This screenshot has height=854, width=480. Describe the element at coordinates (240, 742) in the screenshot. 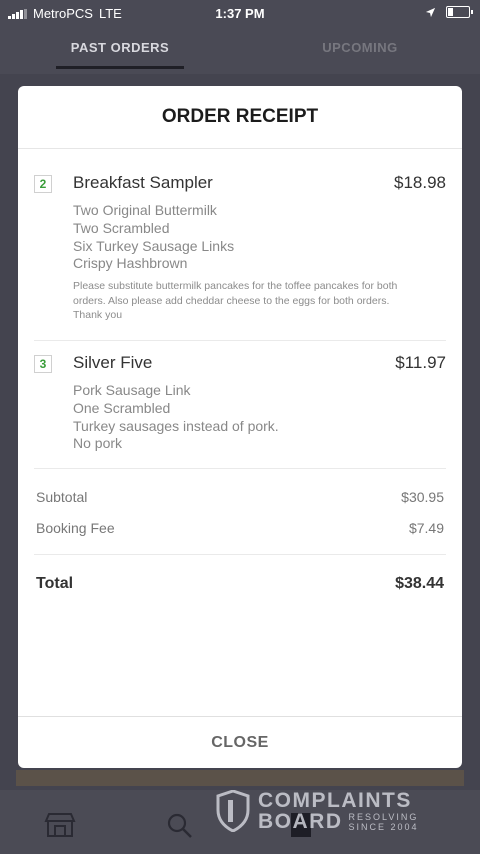

I see `close-button: CLOSE` at that location.